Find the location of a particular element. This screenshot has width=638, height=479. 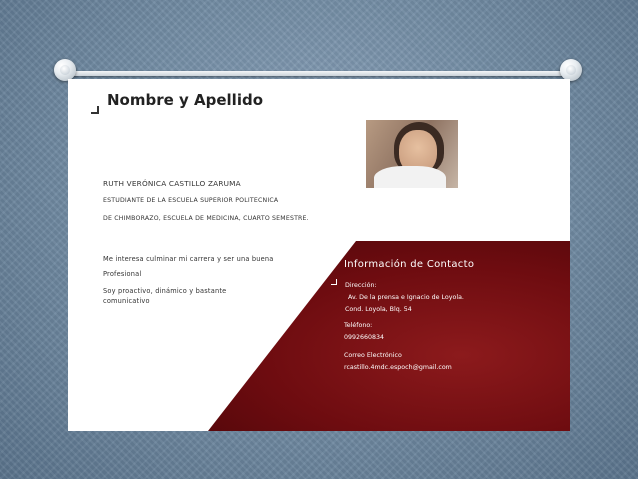

profile-photo is located at coordinates (412, 154).